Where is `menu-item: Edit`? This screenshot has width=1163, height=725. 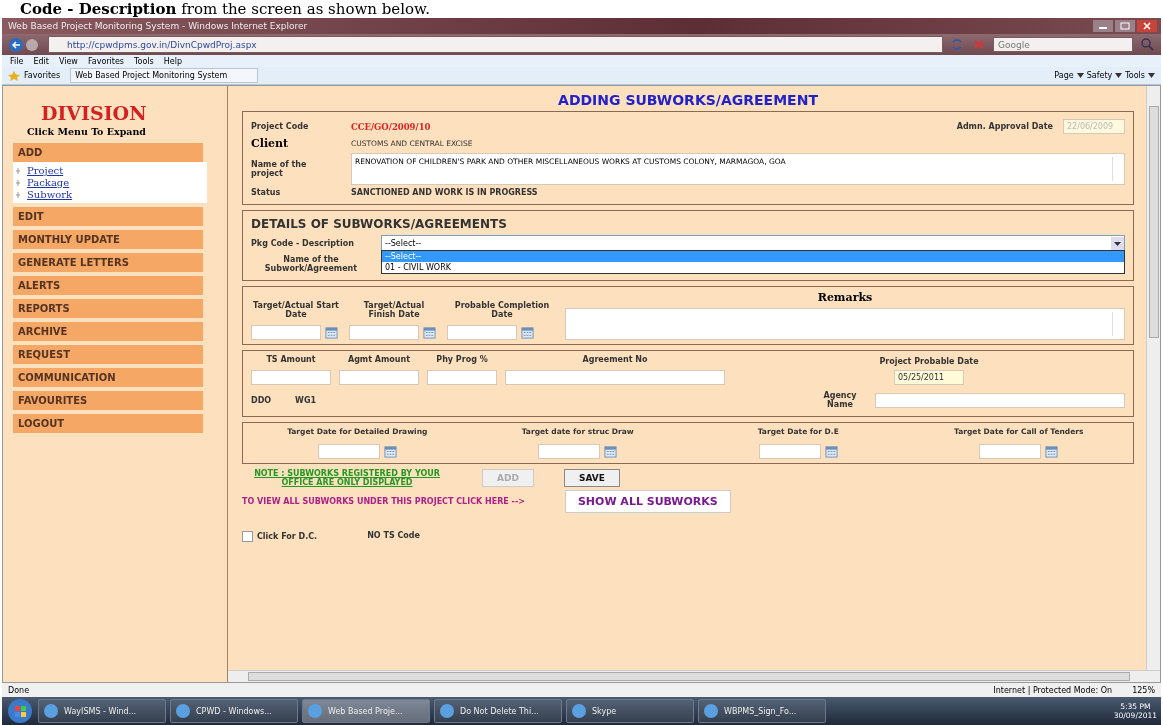 menu-item: Edit is located at coordinates (41, 61).